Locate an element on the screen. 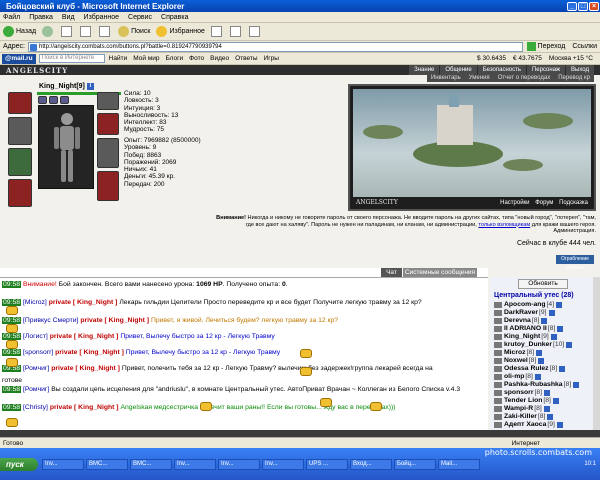 The width and height of the screenshot is (600, 480). user-list-item: Tender Lion [8] is located at coordinates (526, 400).